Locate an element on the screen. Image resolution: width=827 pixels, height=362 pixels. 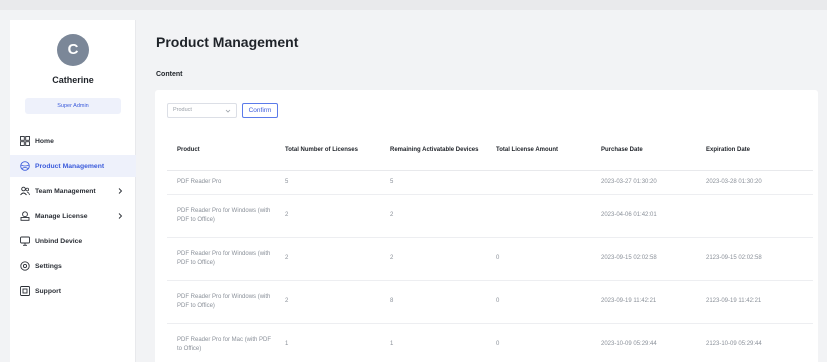
cell-product: PDF Reader Pro is located at coordinates (221, 182).